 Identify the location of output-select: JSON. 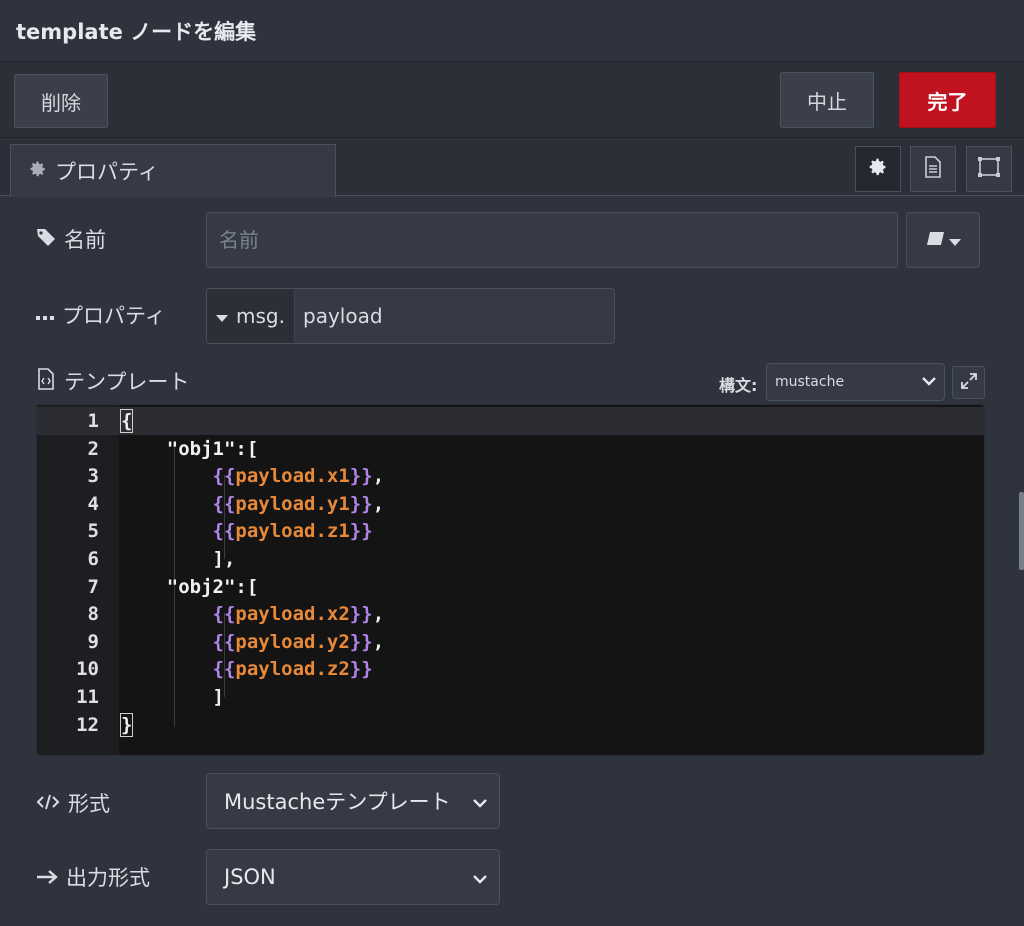
(353, 877).